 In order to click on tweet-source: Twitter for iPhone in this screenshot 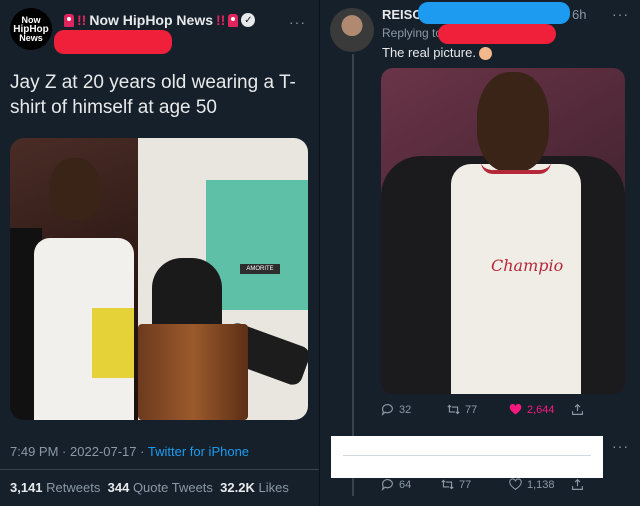, I will do `click(198, 451)`.